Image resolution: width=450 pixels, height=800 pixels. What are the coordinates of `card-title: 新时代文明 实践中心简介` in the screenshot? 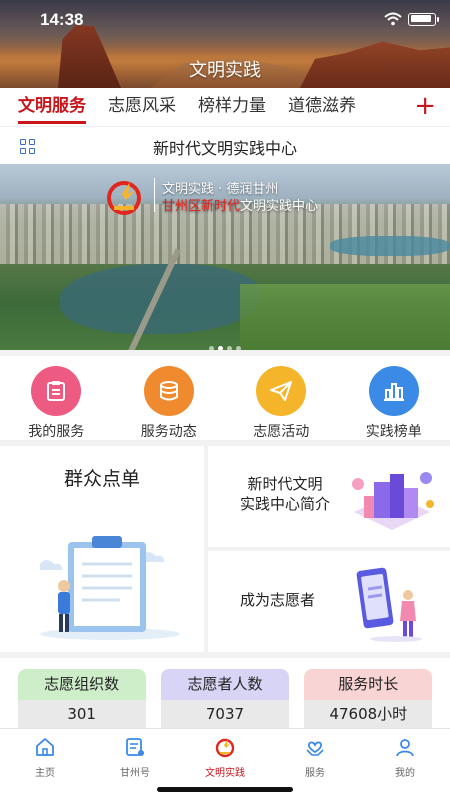 It's located at (285, 494).